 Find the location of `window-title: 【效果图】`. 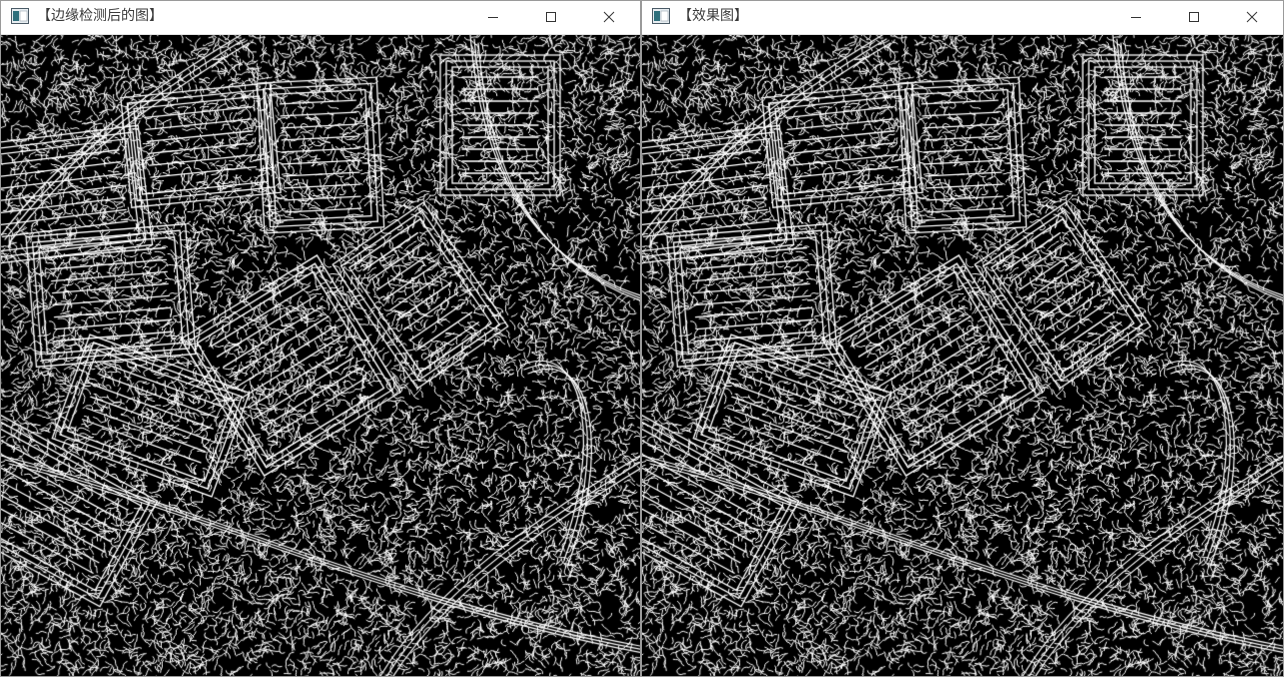

window-title: 【效果图】 is located at coordinates (713, 16).